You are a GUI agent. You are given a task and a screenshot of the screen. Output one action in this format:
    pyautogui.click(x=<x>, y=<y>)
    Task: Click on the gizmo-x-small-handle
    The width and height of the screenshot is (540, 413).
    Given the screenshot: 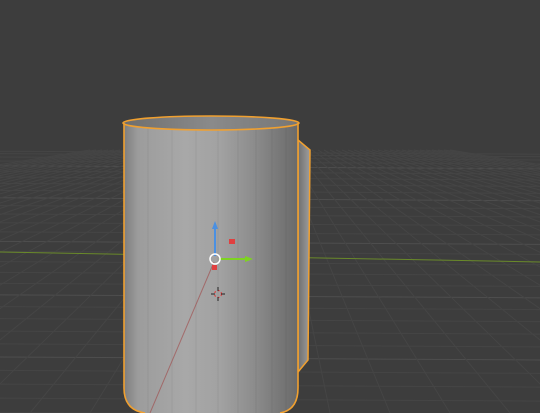 What is the action you would take?
    pyautogui.click(x=214, y=267)
    